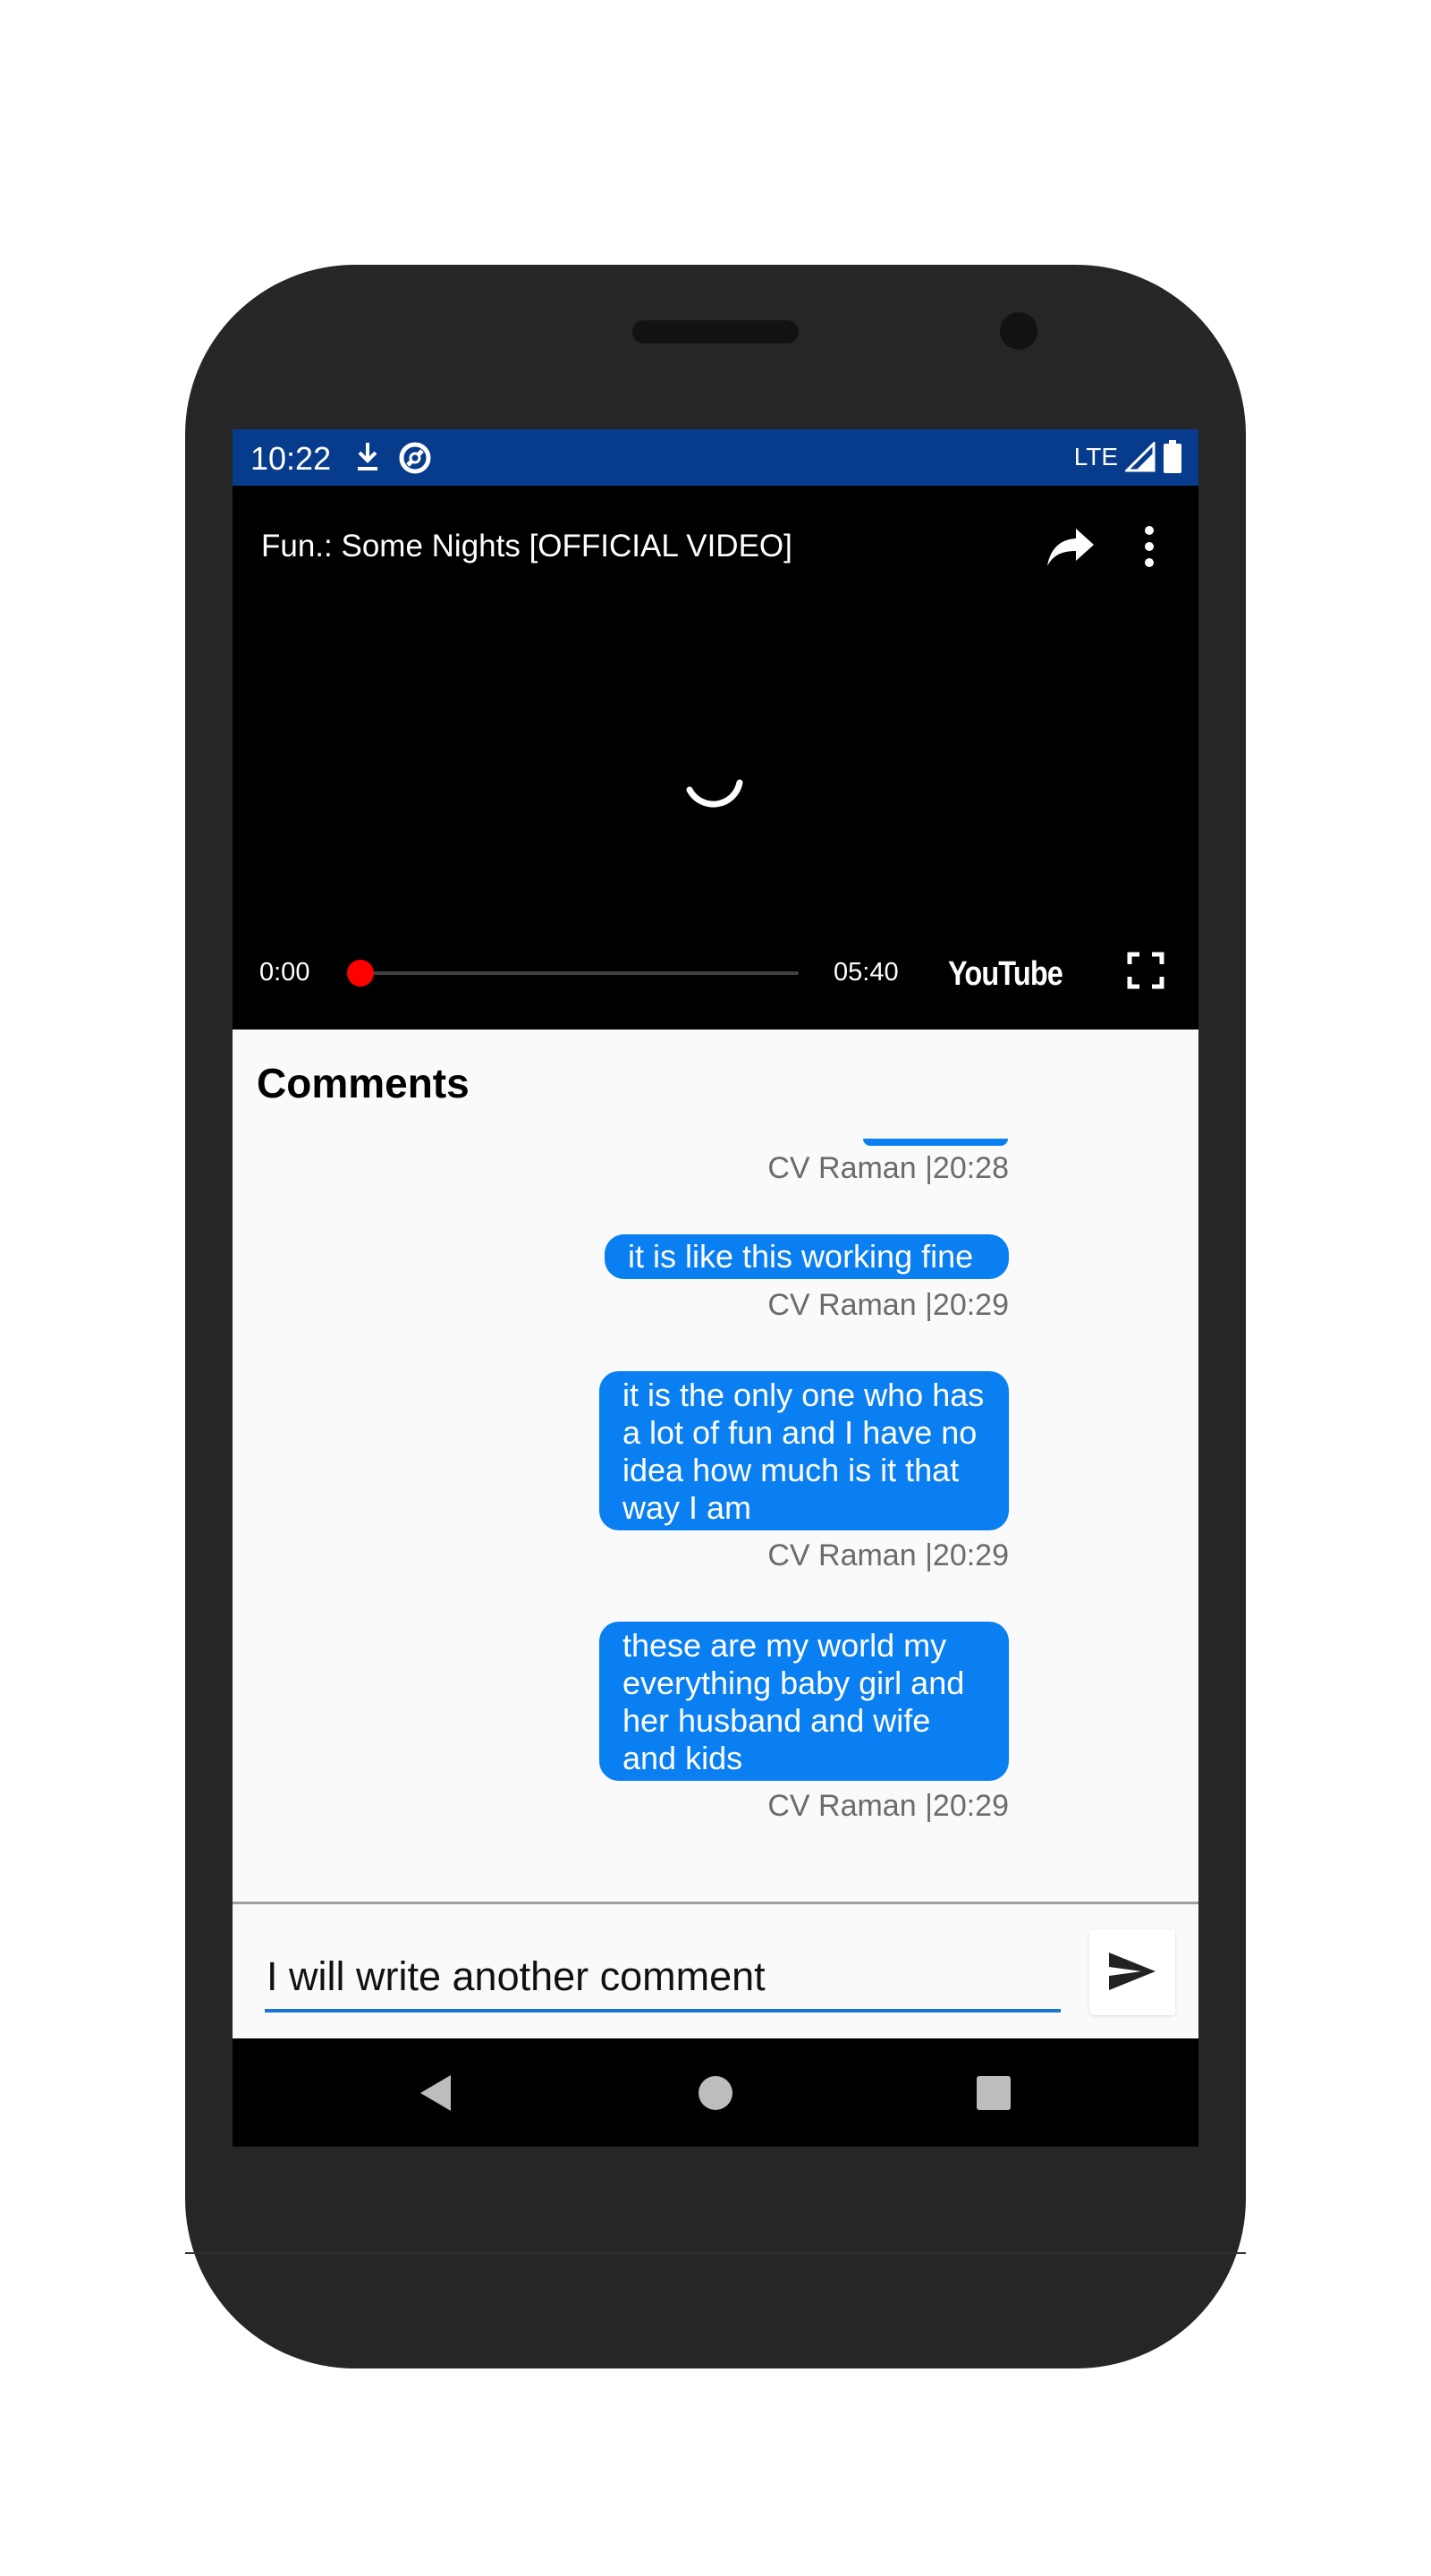 The image size is (1431, 2576). I want to click on video-duration: 05:40, so click(867, 972).